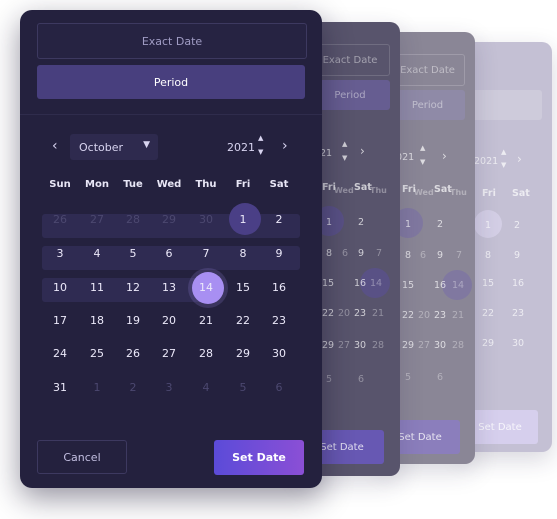  I want to click on tab-period: Period, so click(171, 82).